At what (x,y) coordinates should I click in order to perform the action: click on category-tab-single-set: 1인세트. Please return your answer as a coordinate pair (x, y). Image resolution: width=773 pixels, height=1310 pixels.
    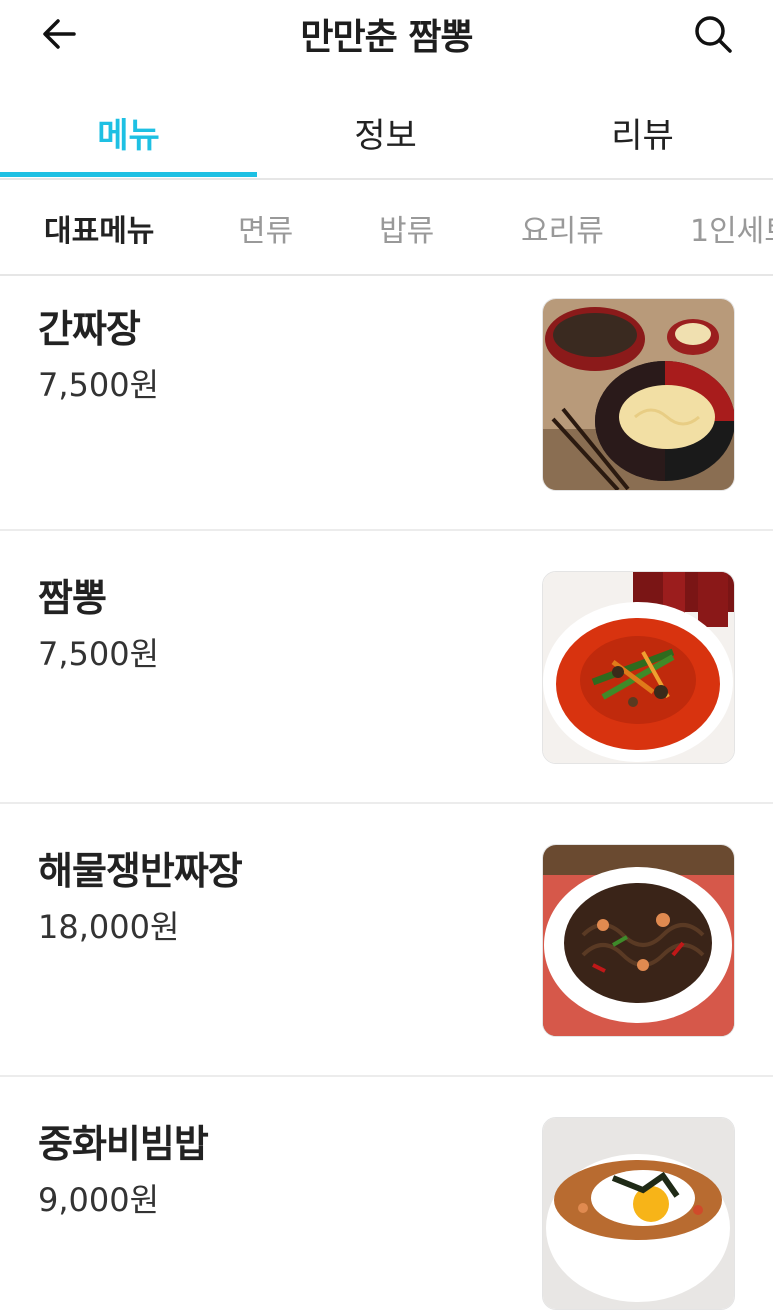
    Looking at the image, I should click on (731, 228).